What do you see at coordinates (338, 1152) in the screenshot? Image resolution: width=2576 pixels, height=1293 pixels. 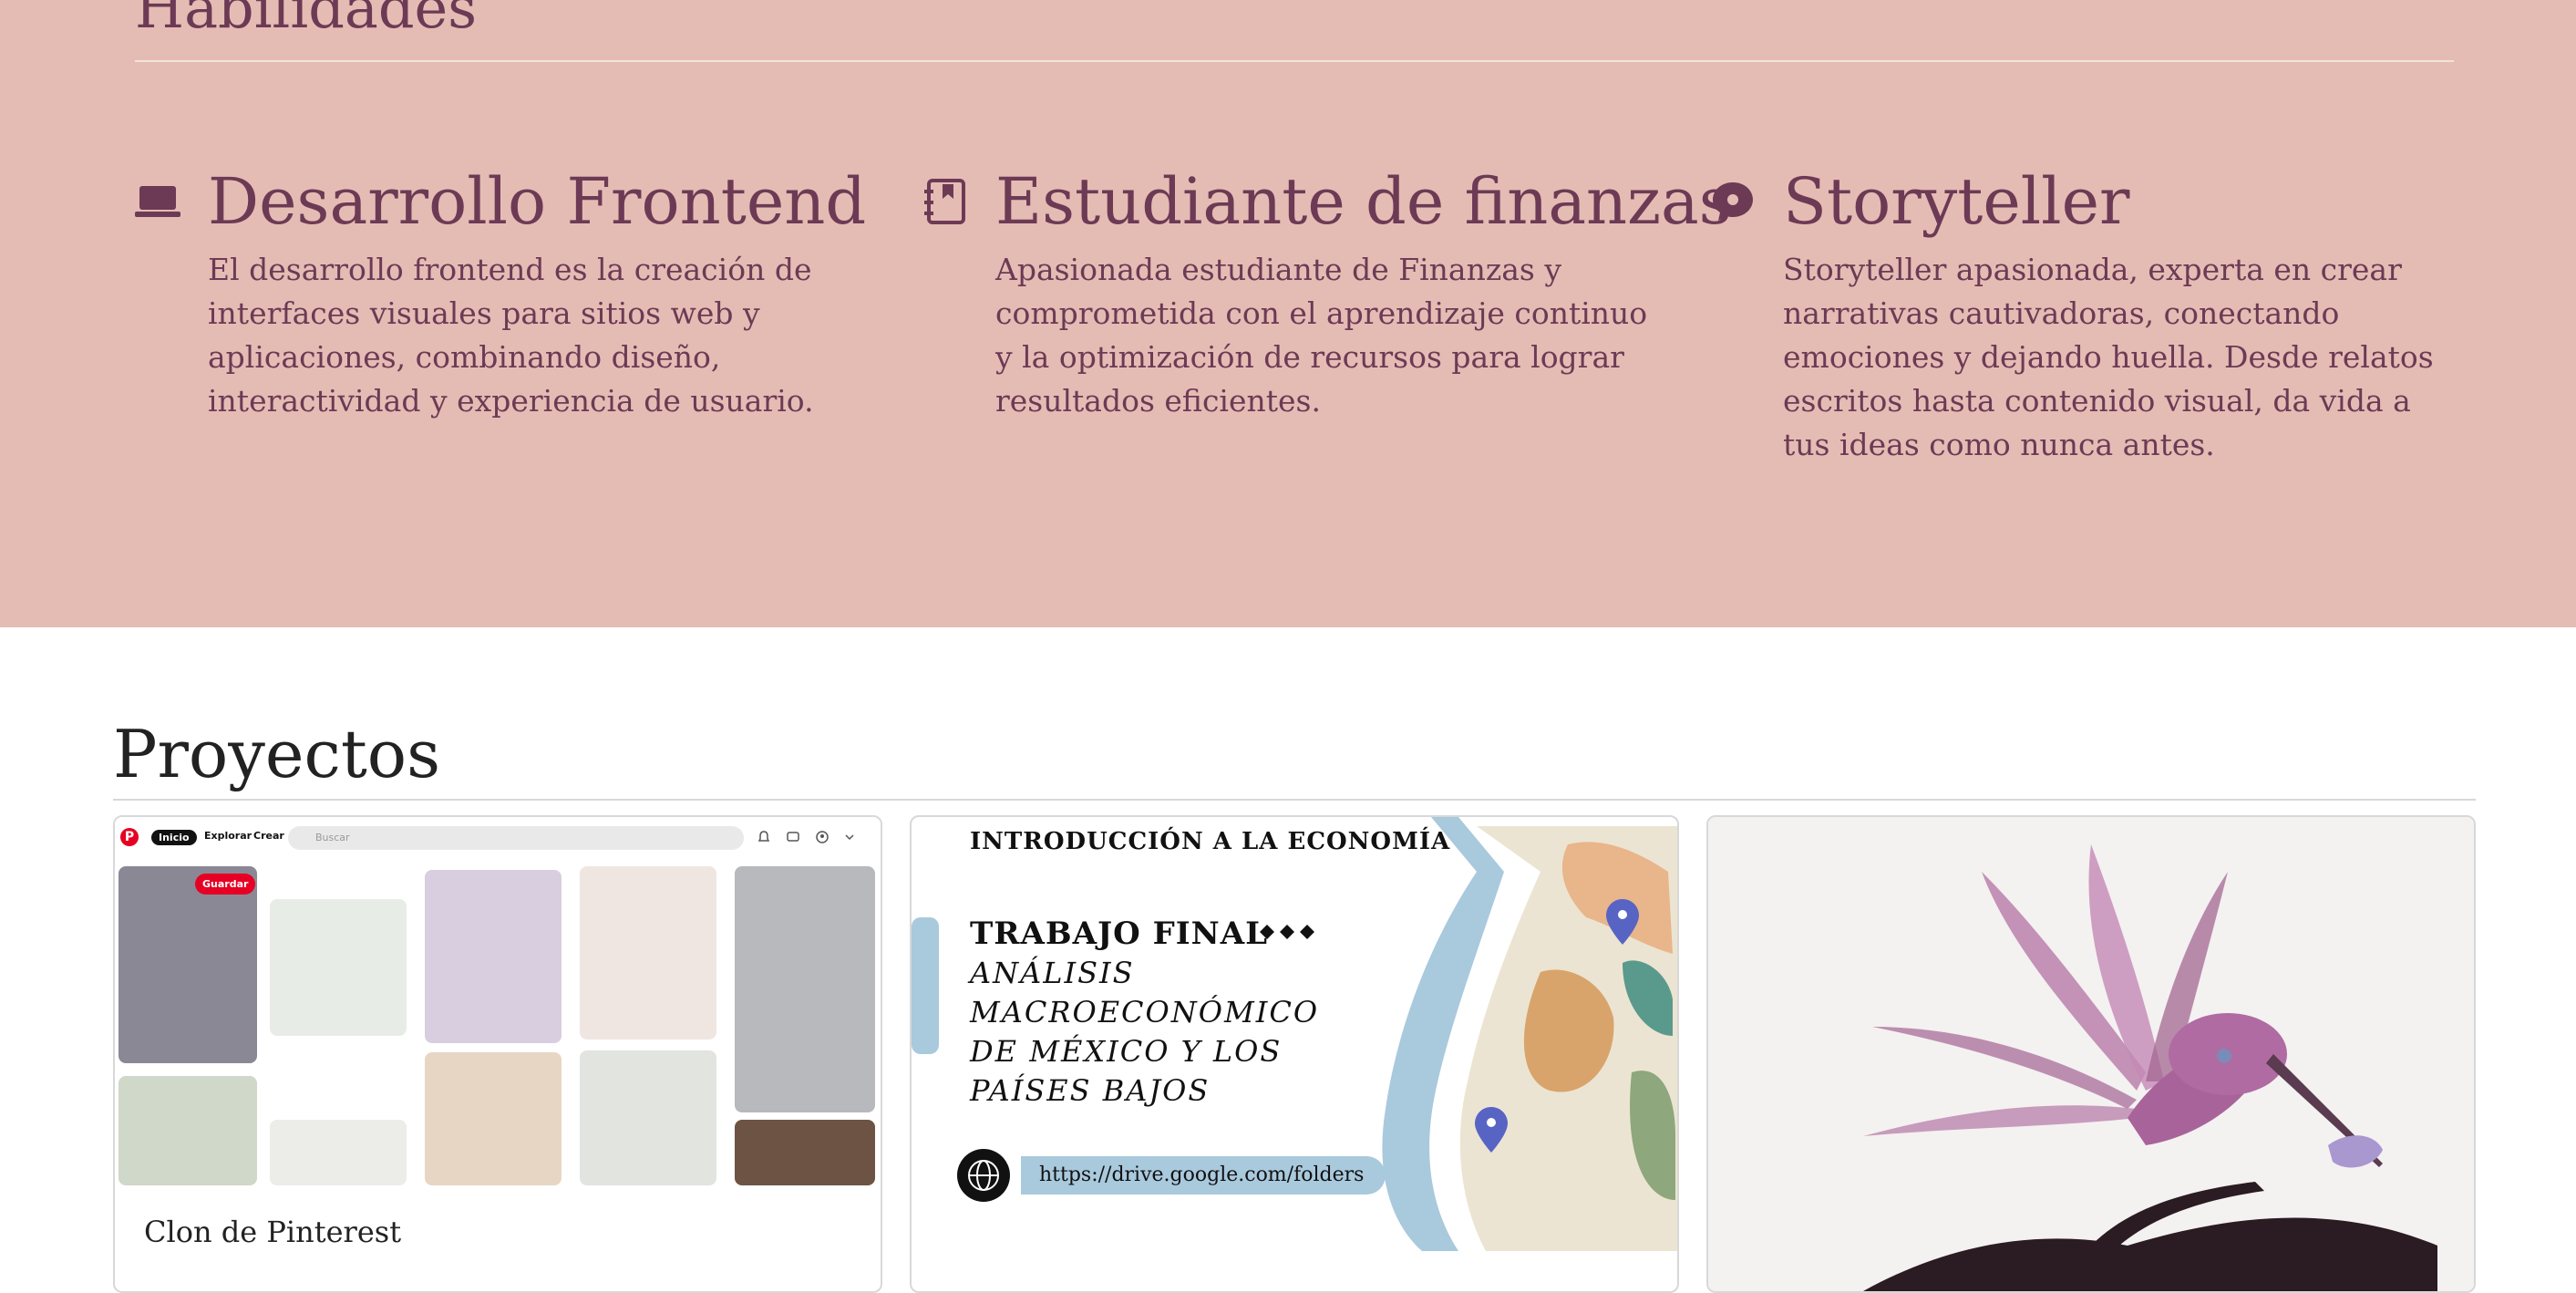 I see `pin-placeholder` at bounding box center [338, 1152].